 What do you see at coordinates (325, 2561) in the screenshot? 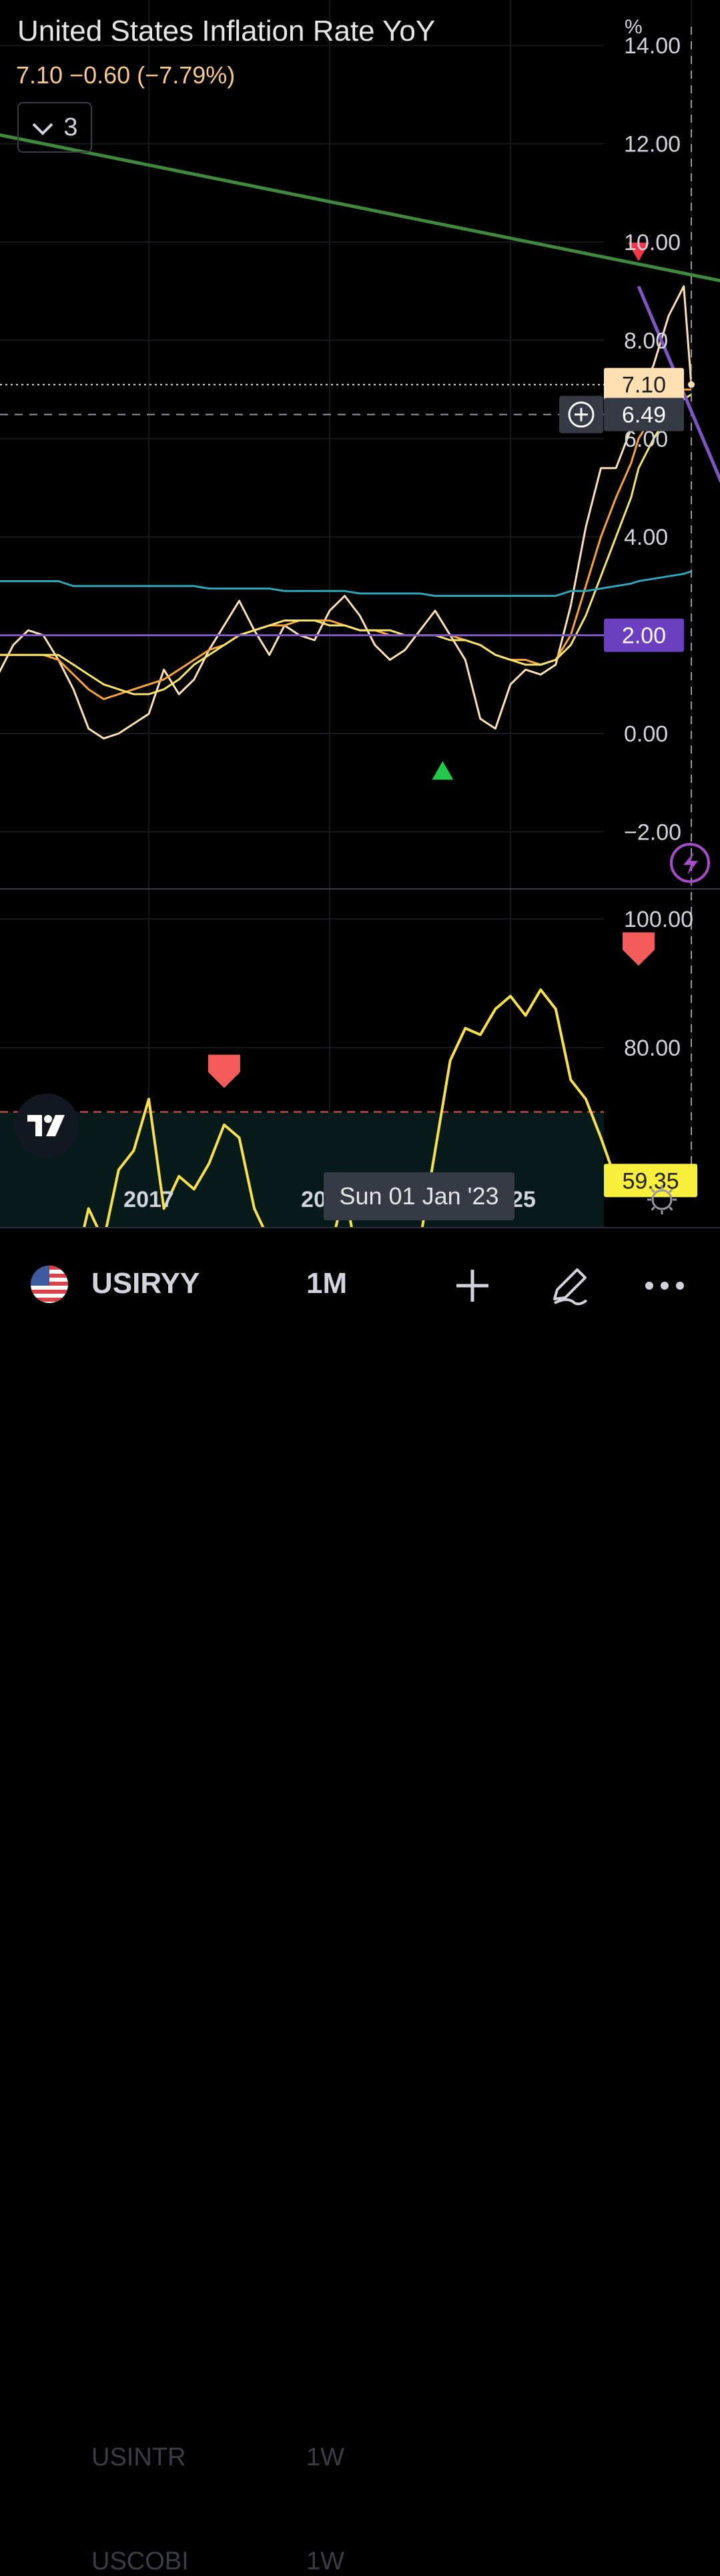
I see `ghost-interval-below: 1W` at bounding box center [325, 2561].